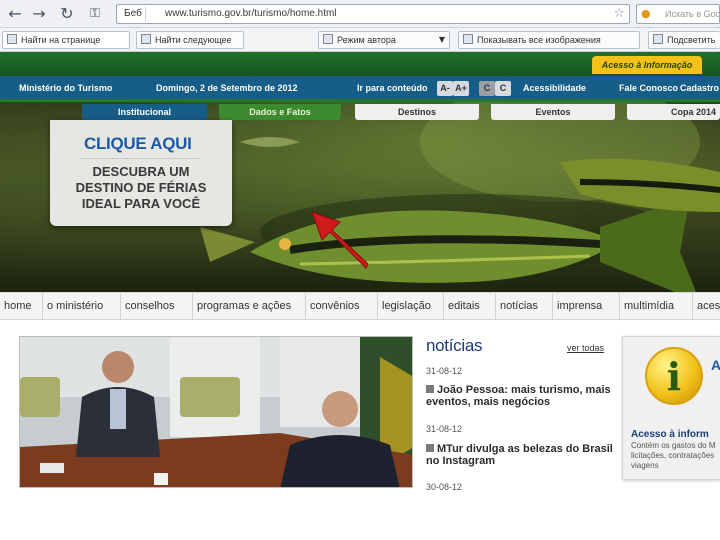 The height and width of the screenshot is (540, 720). What do you see at coordinates (619, 13) in the screenshot?
I see `star-icon: ☆` at bounding box center [619, 13].